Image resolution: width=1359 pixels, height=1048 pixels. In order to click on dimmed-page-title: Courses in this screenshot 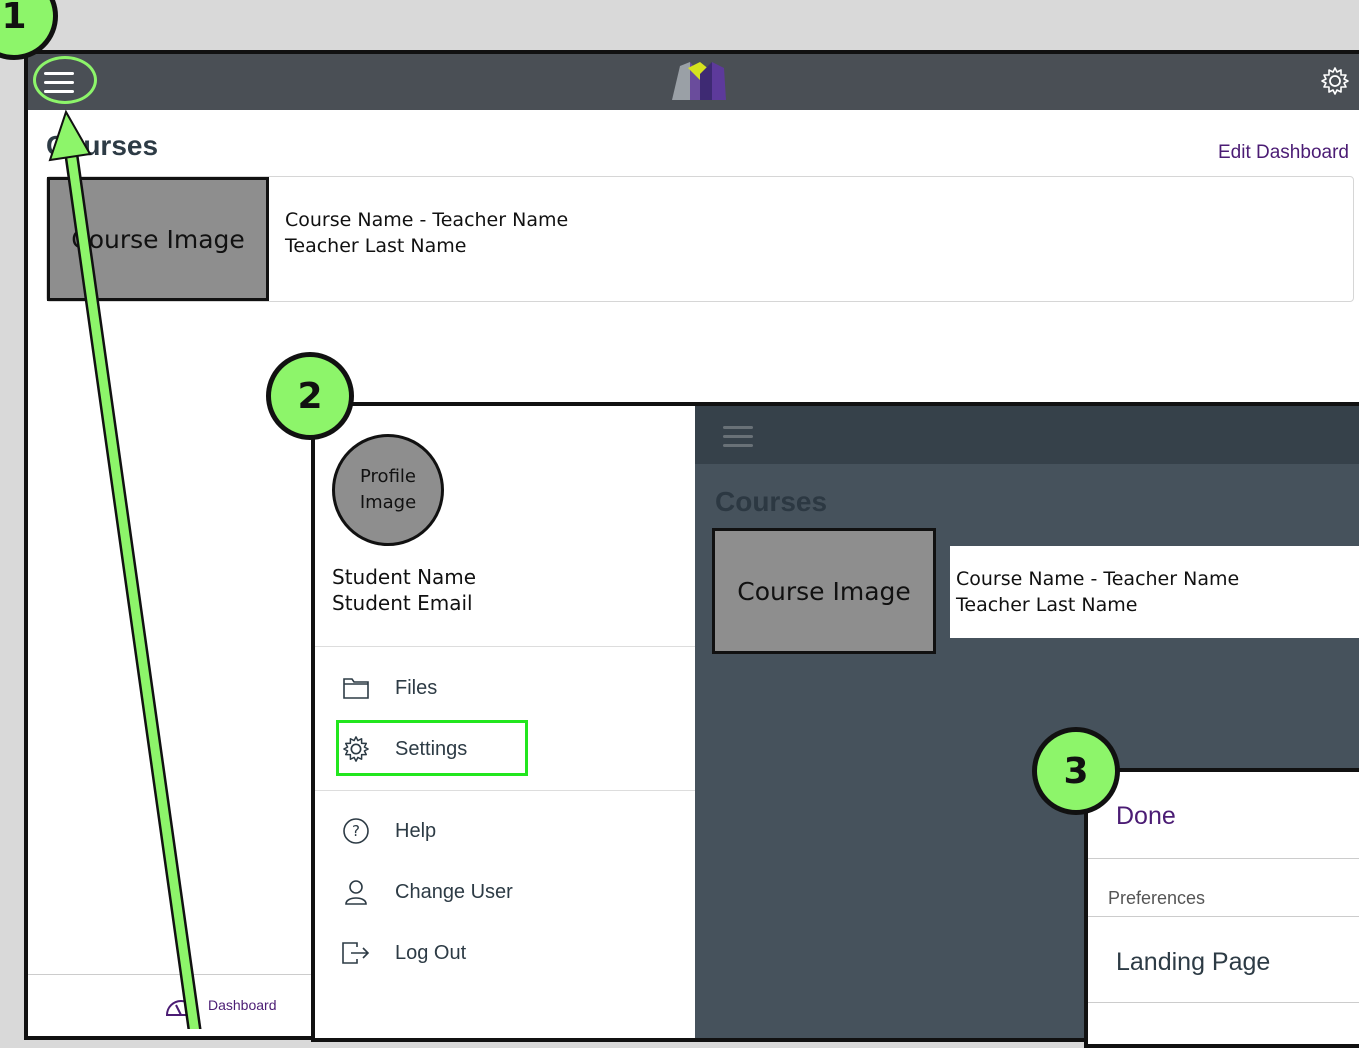, I will do `click(771, 501)`.